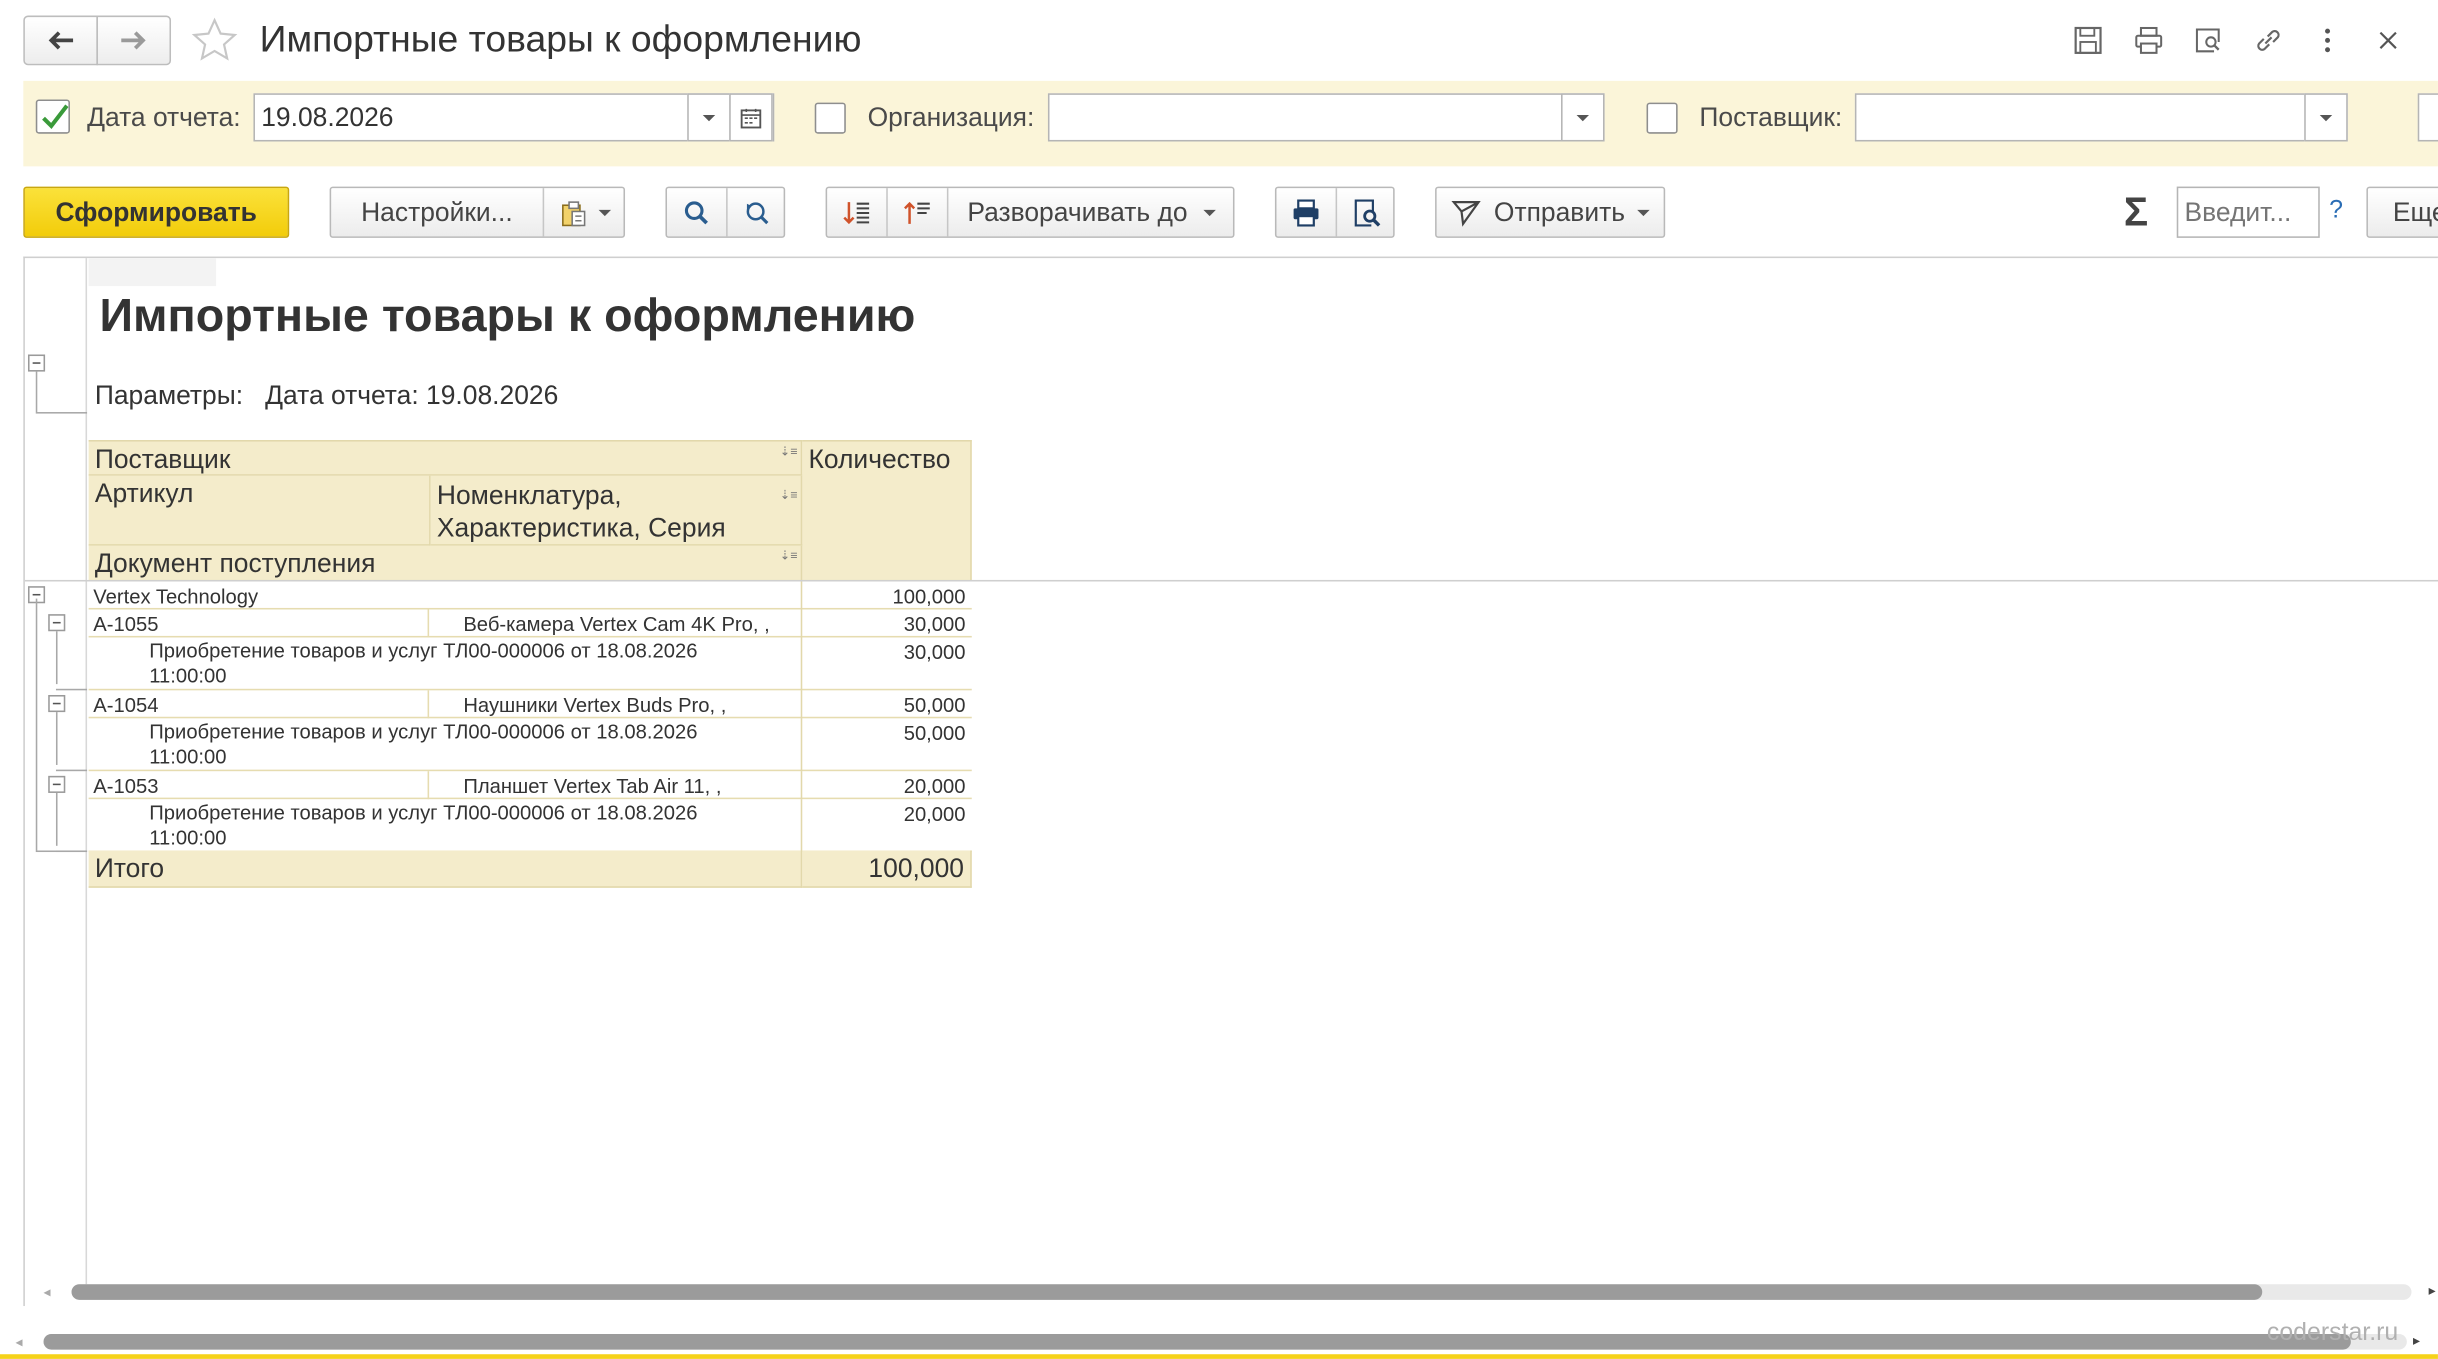 The image size is (2438, 1359). Describe the element at coordinates (2388, 40) in the screenshot. I see `close-icon` at that location.